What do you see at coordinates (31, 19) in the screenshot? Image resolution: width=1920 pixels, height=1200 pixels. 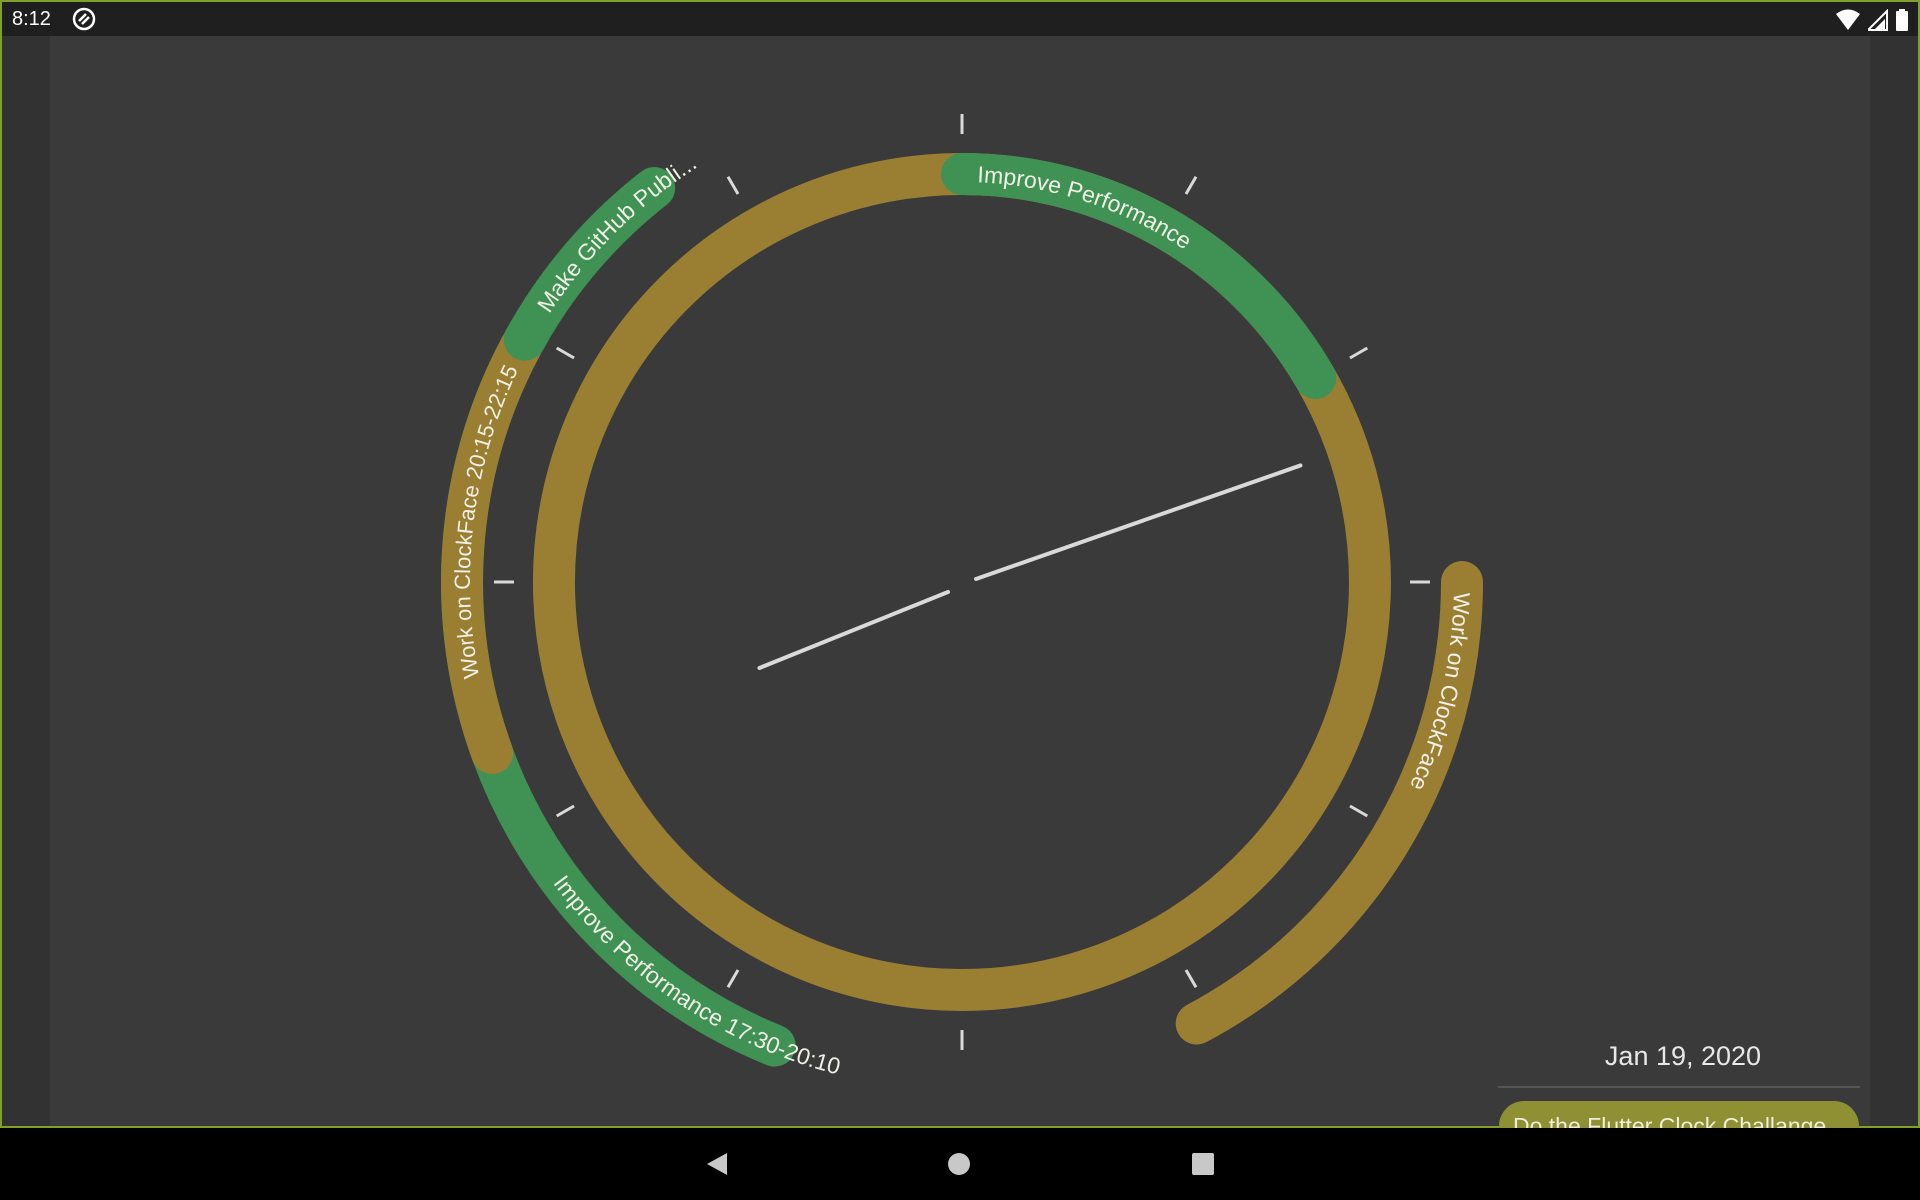 I see `status-time: 8:12` at bounding box center [31, 19].